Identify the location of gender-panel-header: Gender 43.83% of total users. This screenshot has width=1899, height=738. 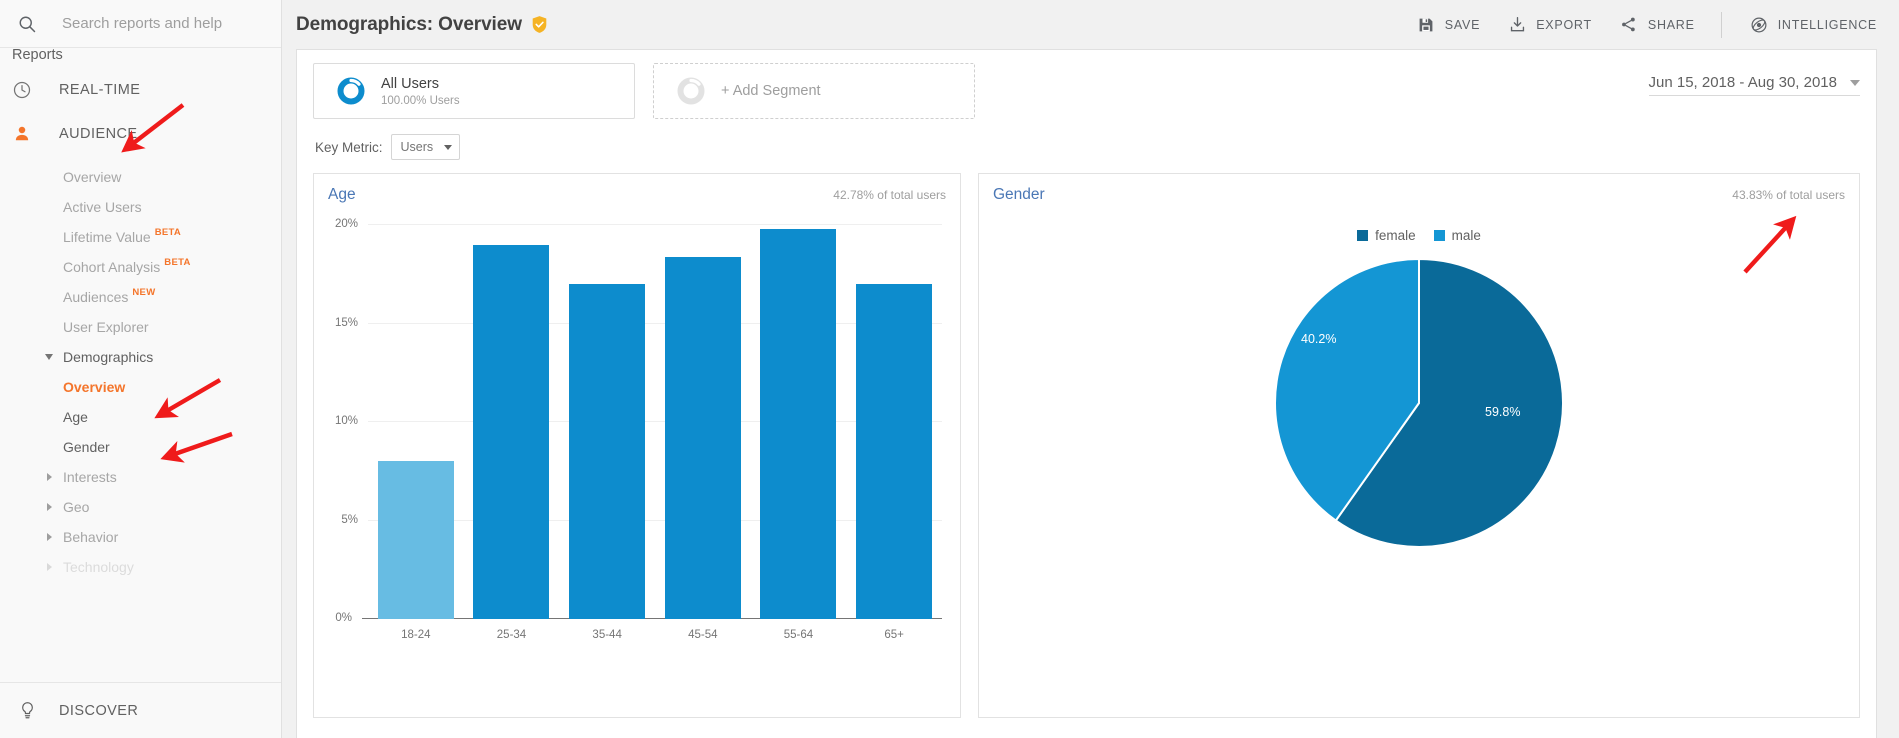
(1419, 189).